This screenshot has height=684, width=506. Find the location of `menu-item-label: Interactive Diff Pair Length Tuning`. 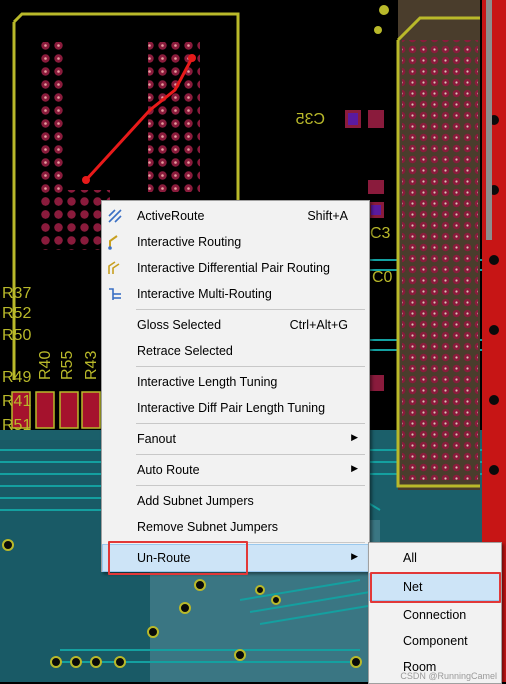

menu-item-label: Interactive Diff Pair Length Tuning is located at coordinates (231, 408).